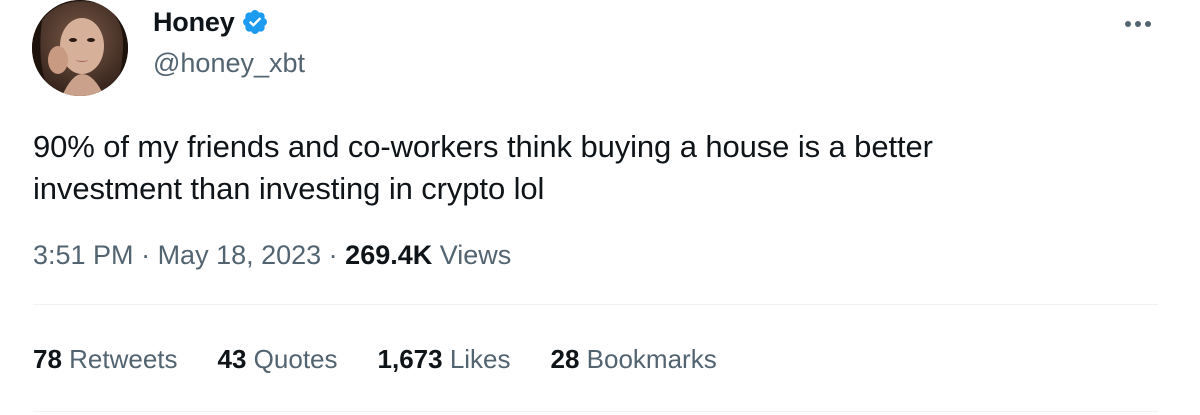 This screenshot has height=415, width=1200. I want to click on retweets-stat: 78 Retweets, so click(105, 359).